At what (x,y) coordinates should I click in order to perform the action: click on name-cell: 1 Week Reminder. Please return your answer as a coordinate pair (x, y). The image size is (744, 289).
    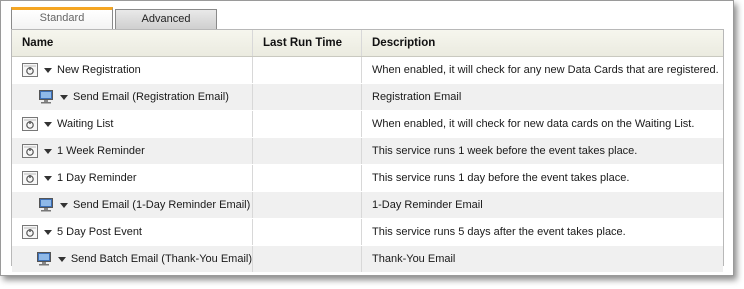
    Looking at the image, I should click on (132, 151).